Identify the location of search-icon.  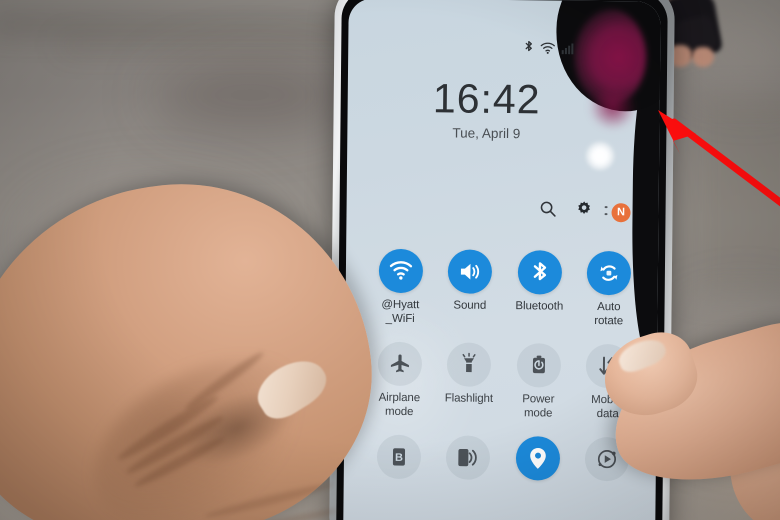
(547, 211).